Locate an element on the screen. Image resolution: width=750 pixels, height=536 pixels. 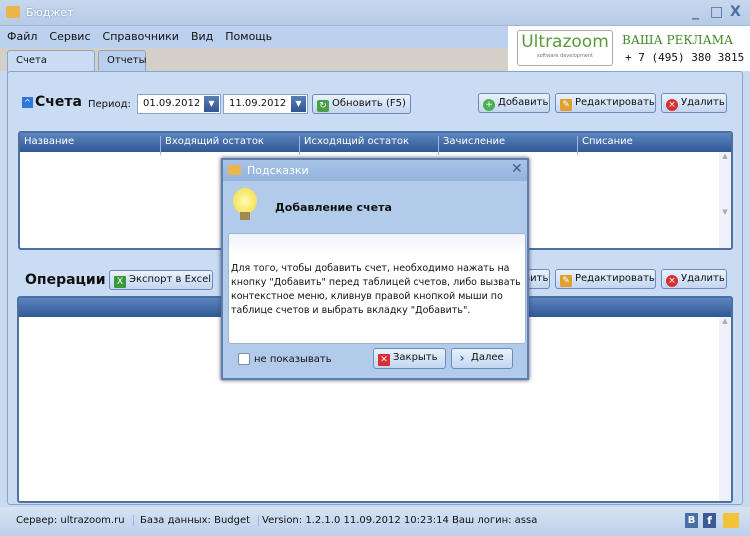
window-title: Бюджет is located at coordinates (50, 12).